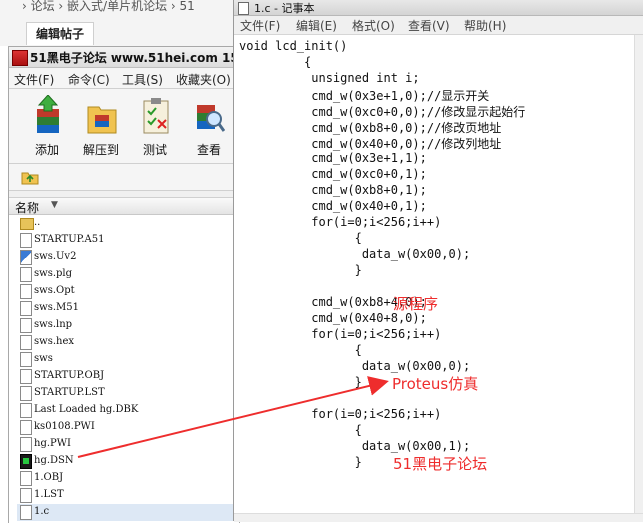  What do you see at coordinates (49, 494) in the screenshot?
I see `file-name: 1.LST` at bounding box center [49, 494].